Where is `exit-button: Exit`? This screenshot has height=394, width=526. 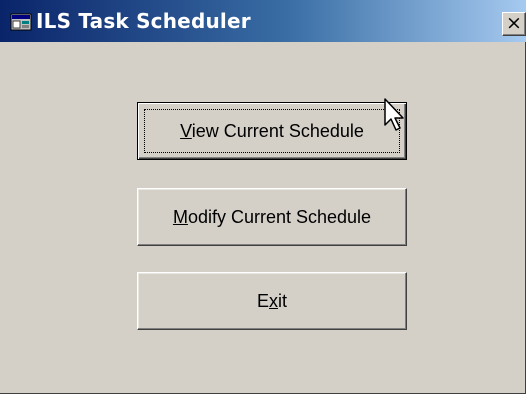
exit-button: Exit is located at coordinates (272, 301).